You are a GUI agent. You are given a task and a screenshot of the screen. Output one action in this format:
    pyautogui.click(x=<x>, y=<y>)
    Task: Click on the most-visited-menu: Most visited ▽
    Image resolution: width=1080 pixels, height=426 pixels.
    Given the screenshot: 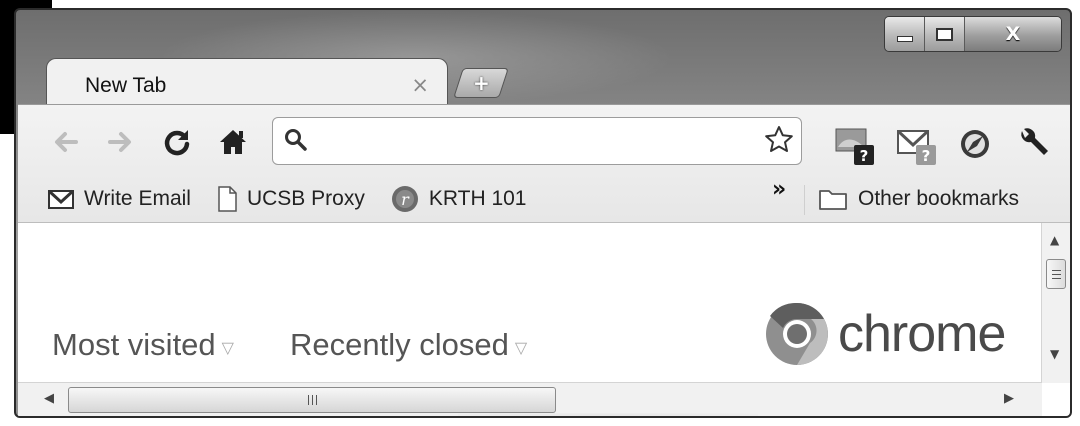 What is the action you would take?
    pyautogui.click(x=143, y=345)
    